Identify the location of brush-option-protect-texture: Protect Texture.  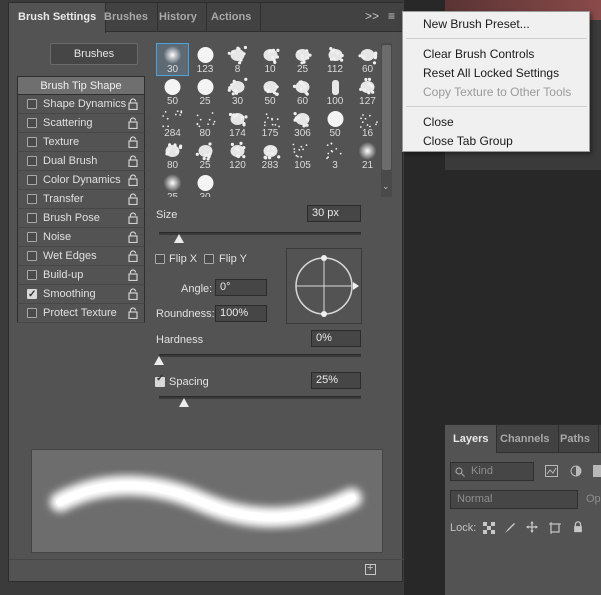
(81, 313).